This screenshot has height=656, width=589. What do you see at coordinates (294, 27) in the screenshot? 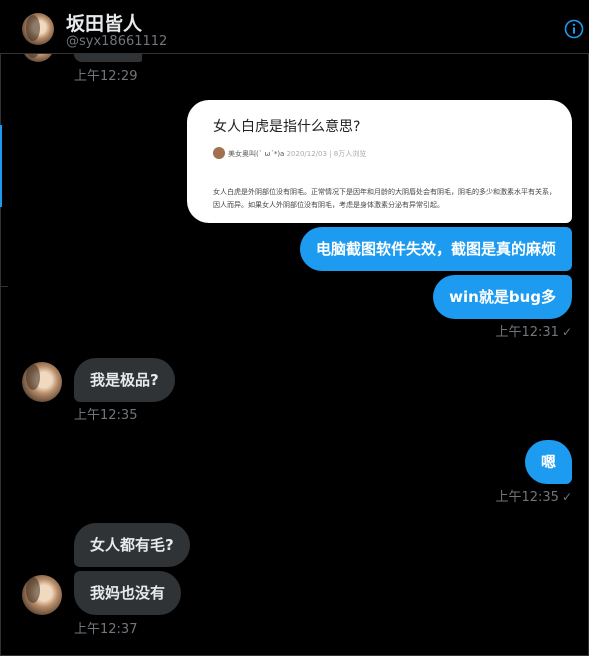
I see `conversation-header: 坂田皆人 @syx18661112` at bounding box center [294, 27].